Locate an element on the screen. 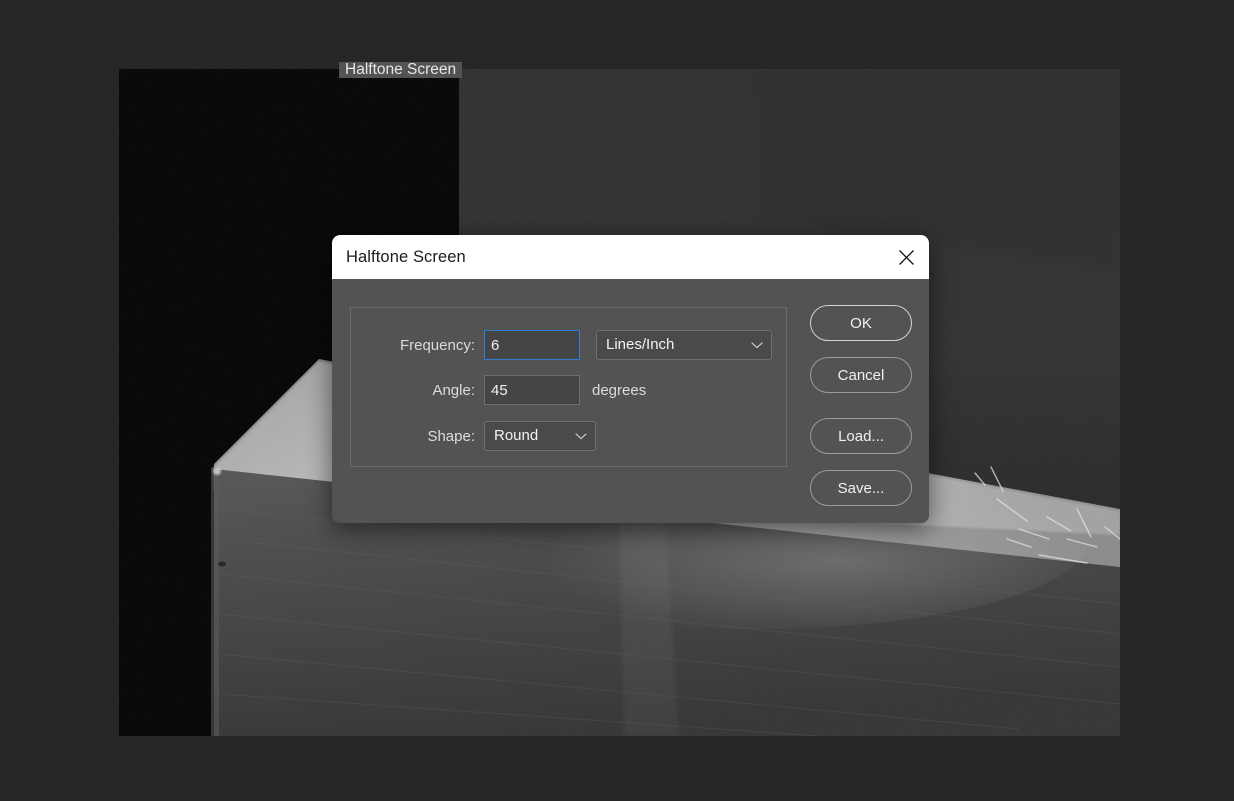 This screenshot has height=801, width=1234. shape-select-value: Round is located at coordinates (516, 435).